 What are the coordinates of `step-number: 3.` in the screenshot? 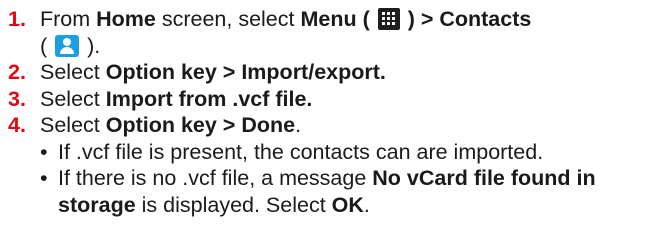 It's located at (17, 98).